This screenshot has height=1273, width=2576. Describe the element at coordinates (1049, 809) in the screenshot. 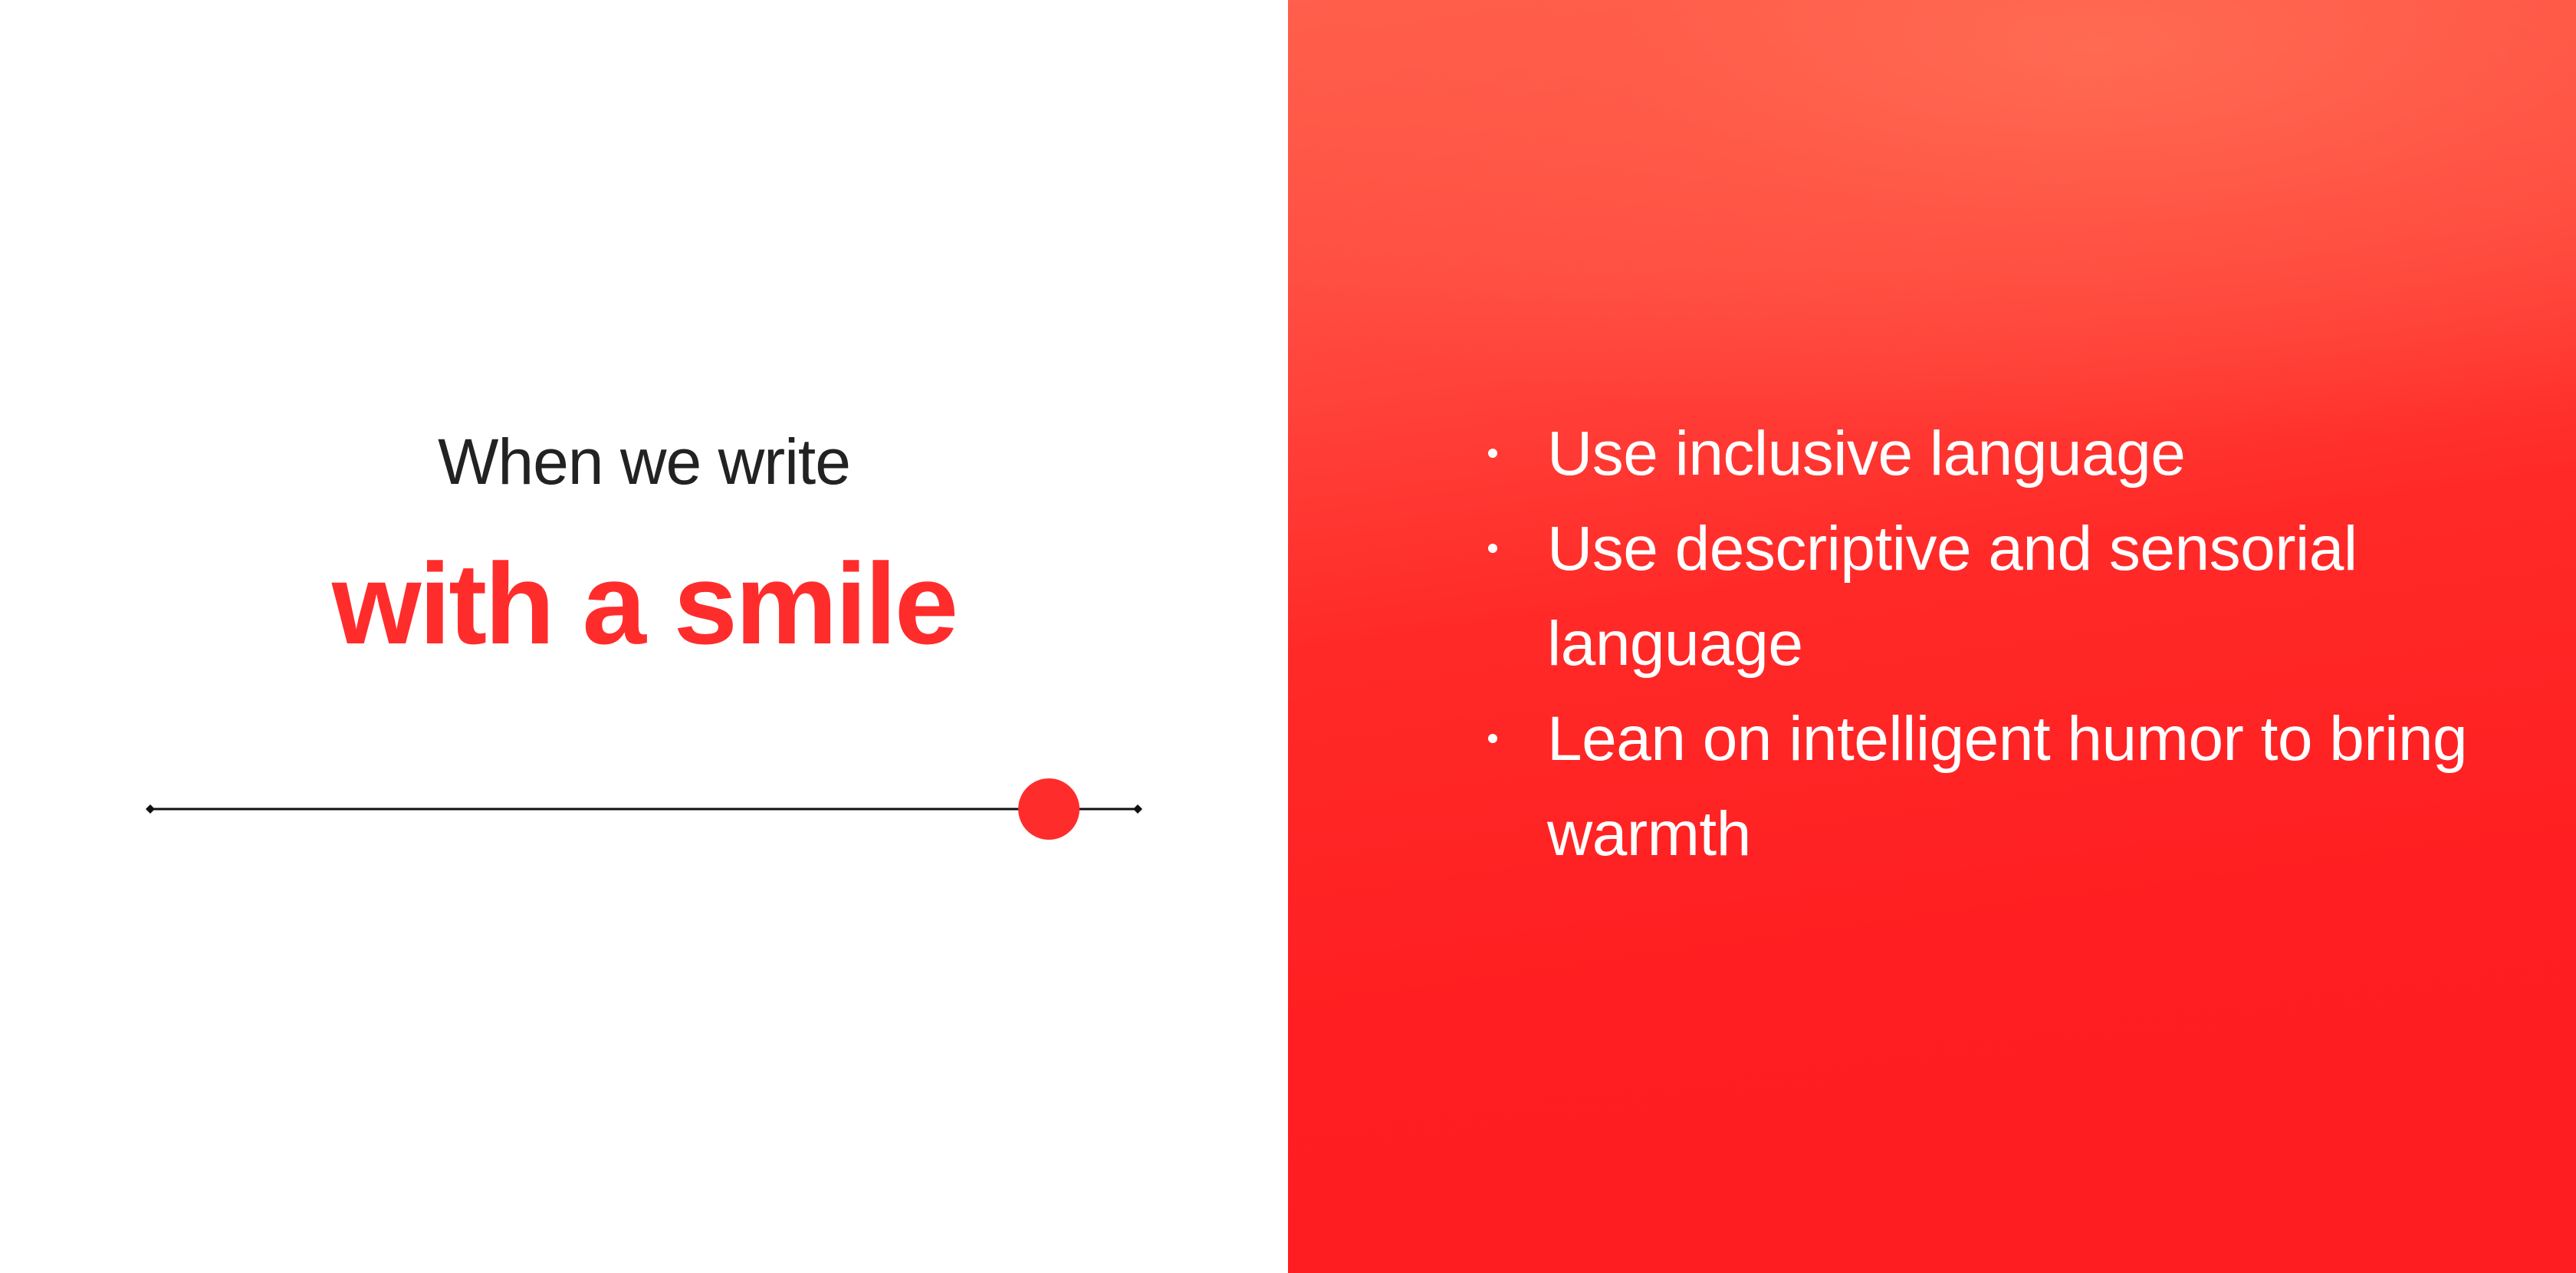

I see `slider-knob` at that location.